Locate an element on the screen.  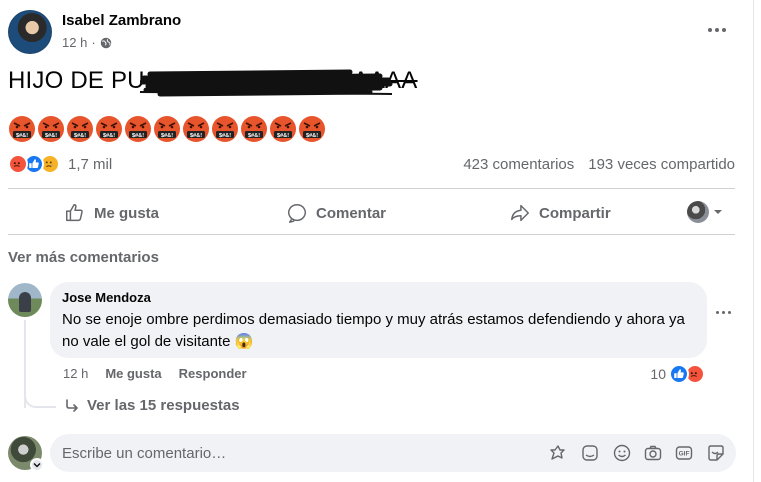
like-label: Me gusta is located at coordinates (127, 213).